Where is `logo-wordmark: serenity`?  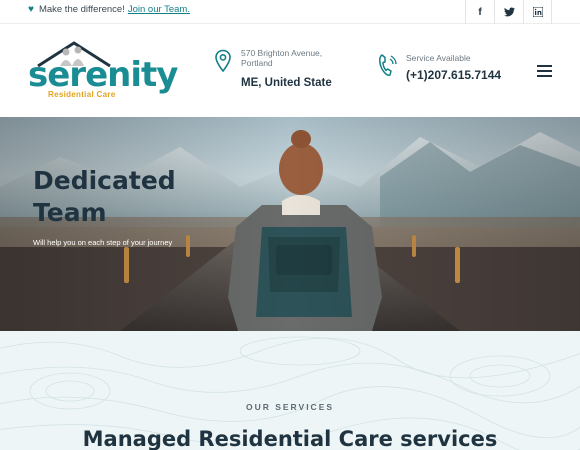 logo-wordmark: serenity is located at coordinates (103, 75).